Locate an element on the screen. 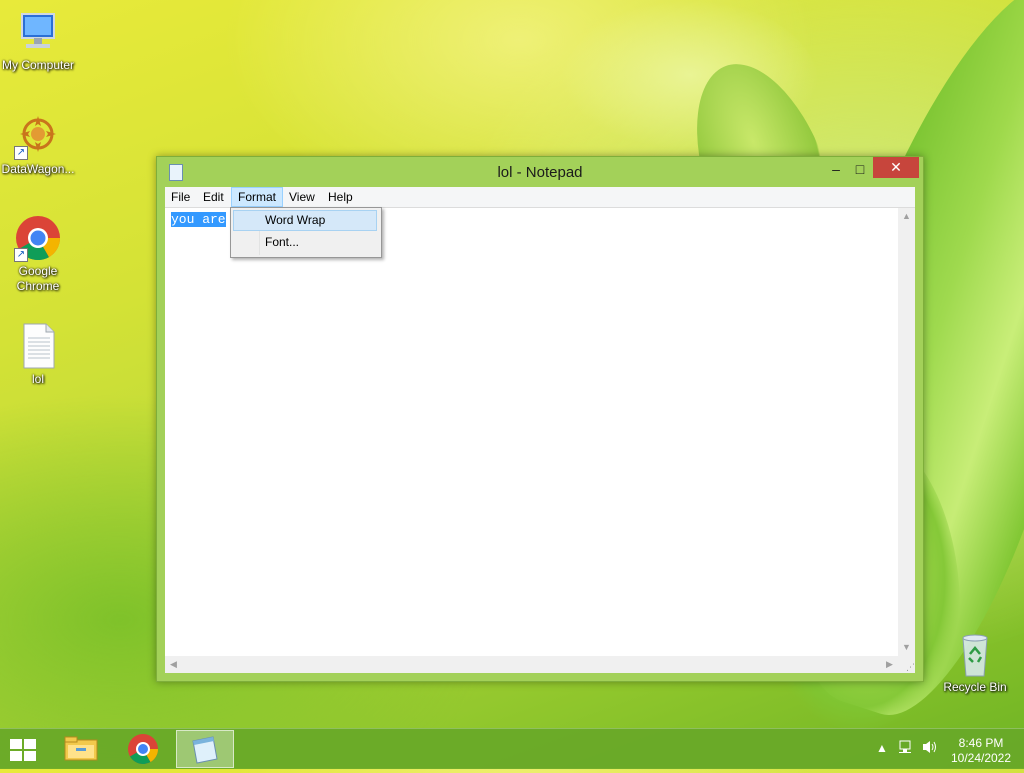  taskbar-notepad is located at coordinates (205, 749).